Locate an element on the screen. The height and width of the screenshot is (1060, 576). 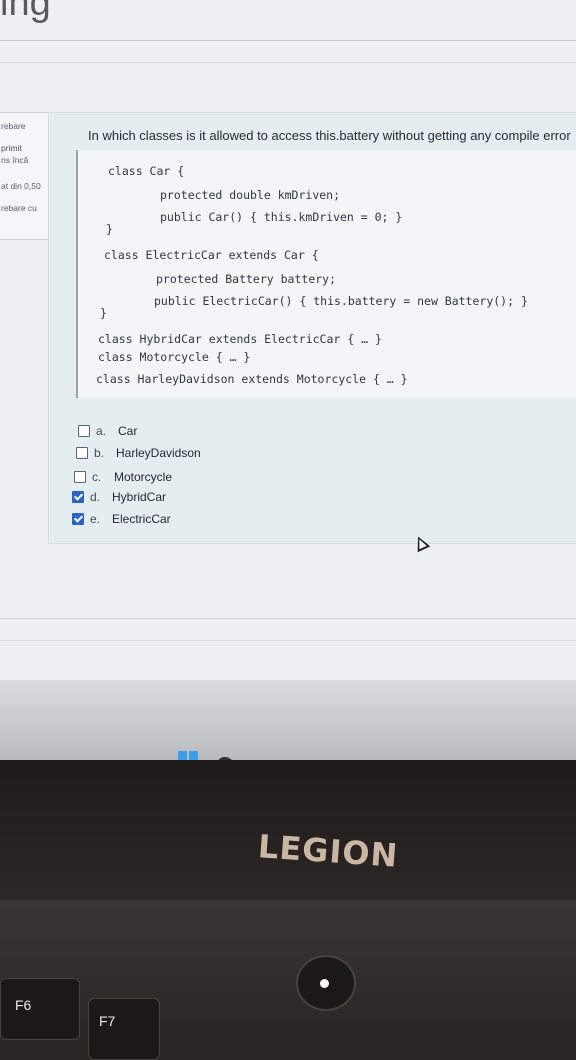
code-line: class ElectricCar extends Car { is located at coordinates (211, 255).